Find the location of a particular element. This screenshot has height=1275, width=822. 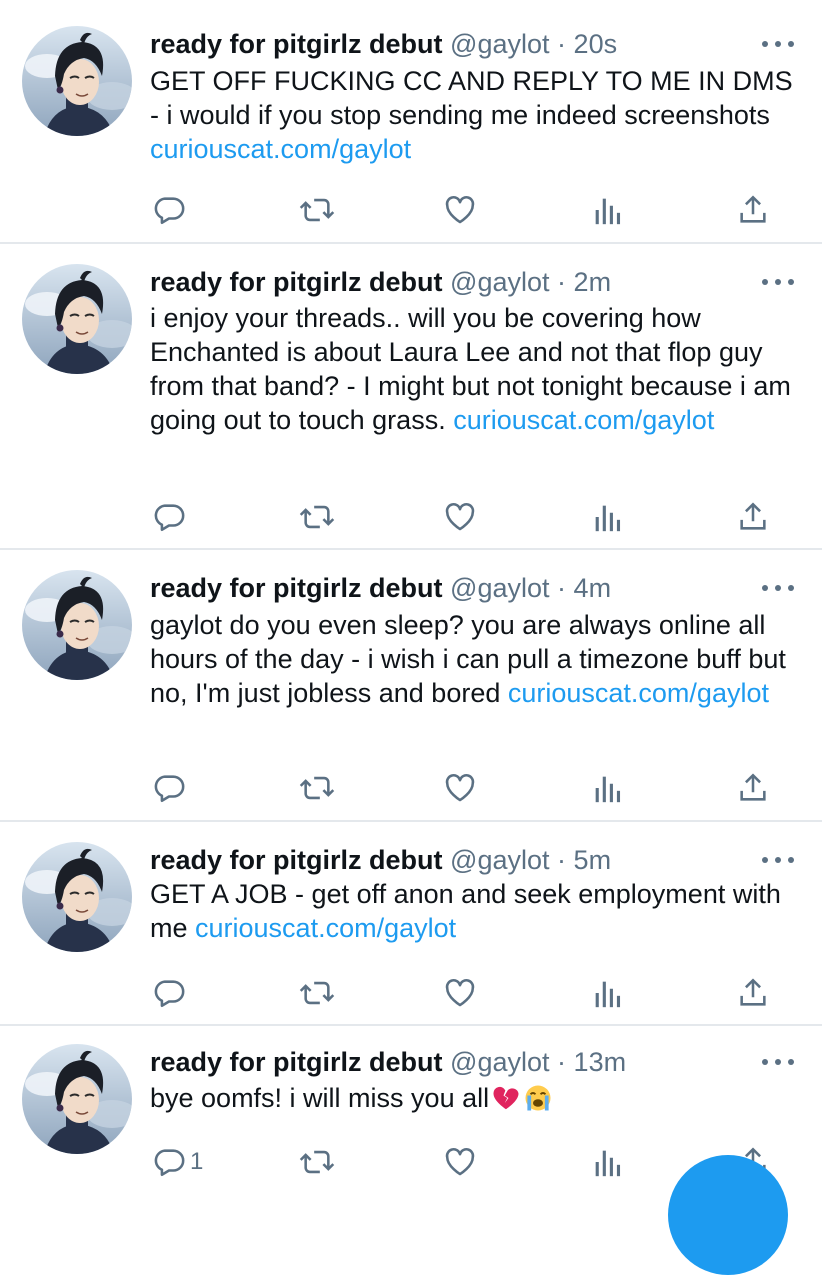

reply-button: 1 is located at coordinates (177, 1162).